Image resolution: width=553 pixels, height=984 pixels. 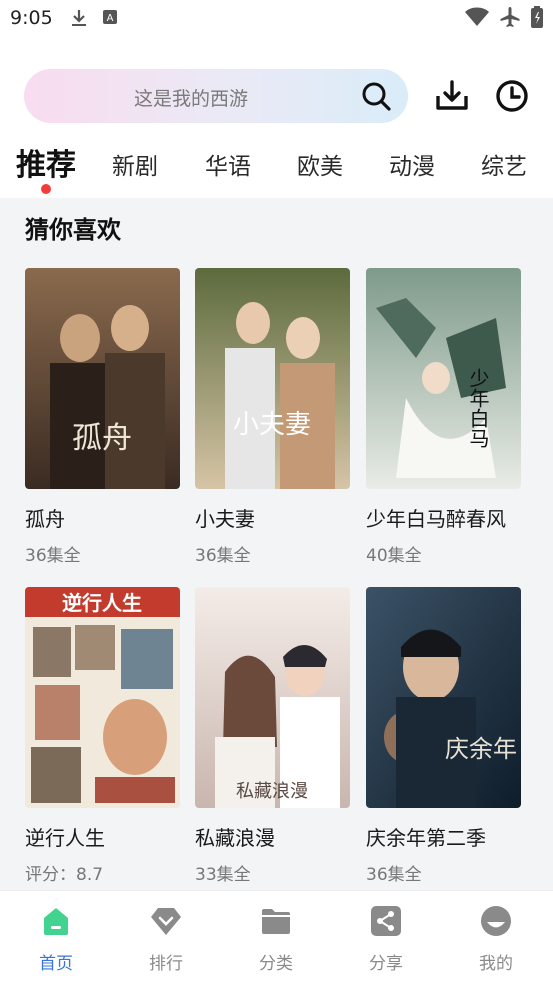 I want to click on card-subtitle: 评分：8.7, so click(x=64, y=875).